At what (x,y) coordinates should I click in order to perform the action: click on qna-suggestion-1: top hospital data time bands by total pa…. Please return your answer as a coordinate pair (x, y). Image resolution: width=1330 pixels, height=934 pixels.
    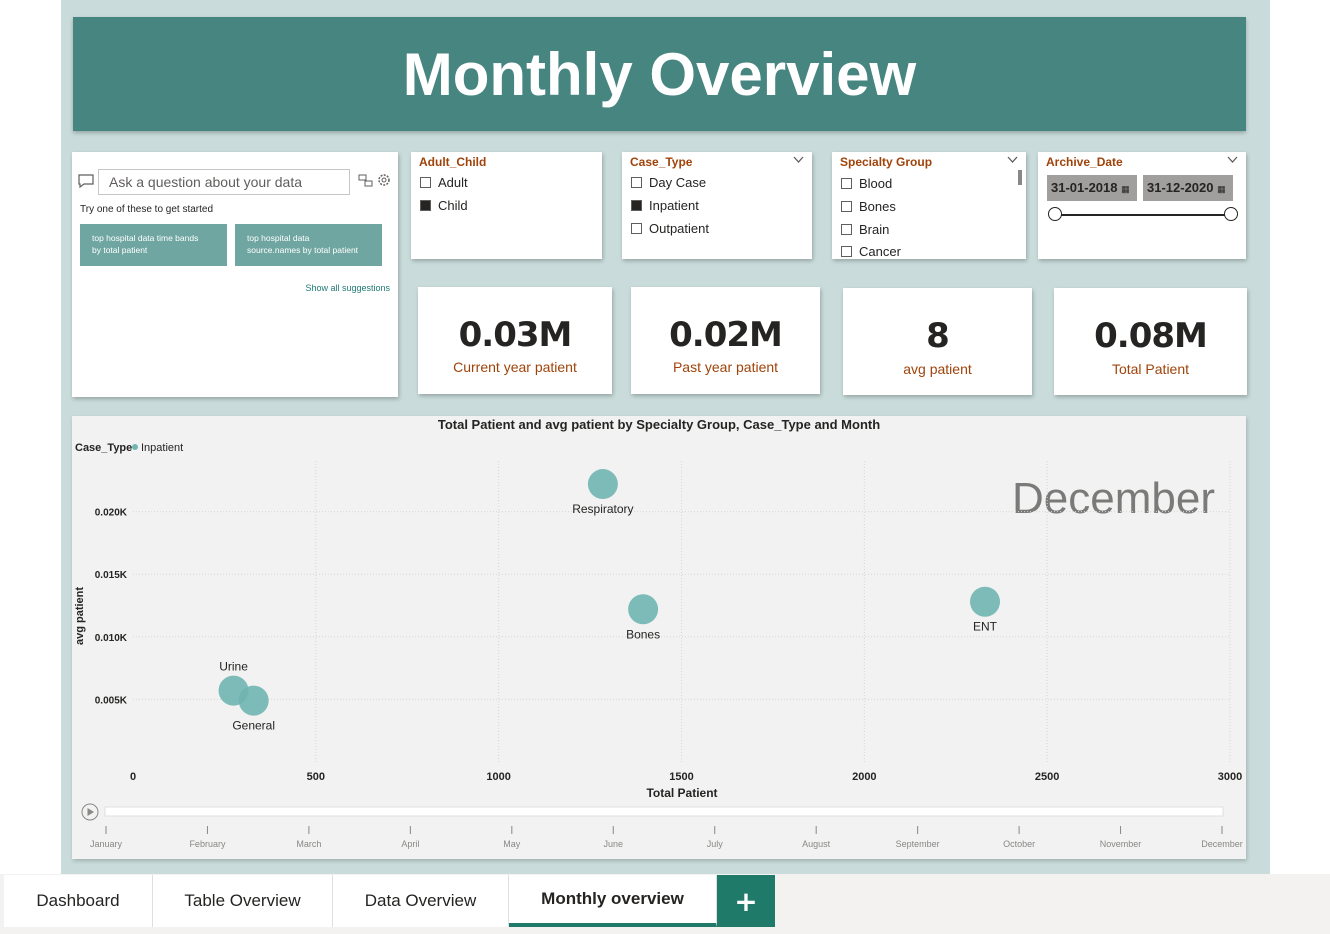
    Looking at the image, I should click on (153, 245).